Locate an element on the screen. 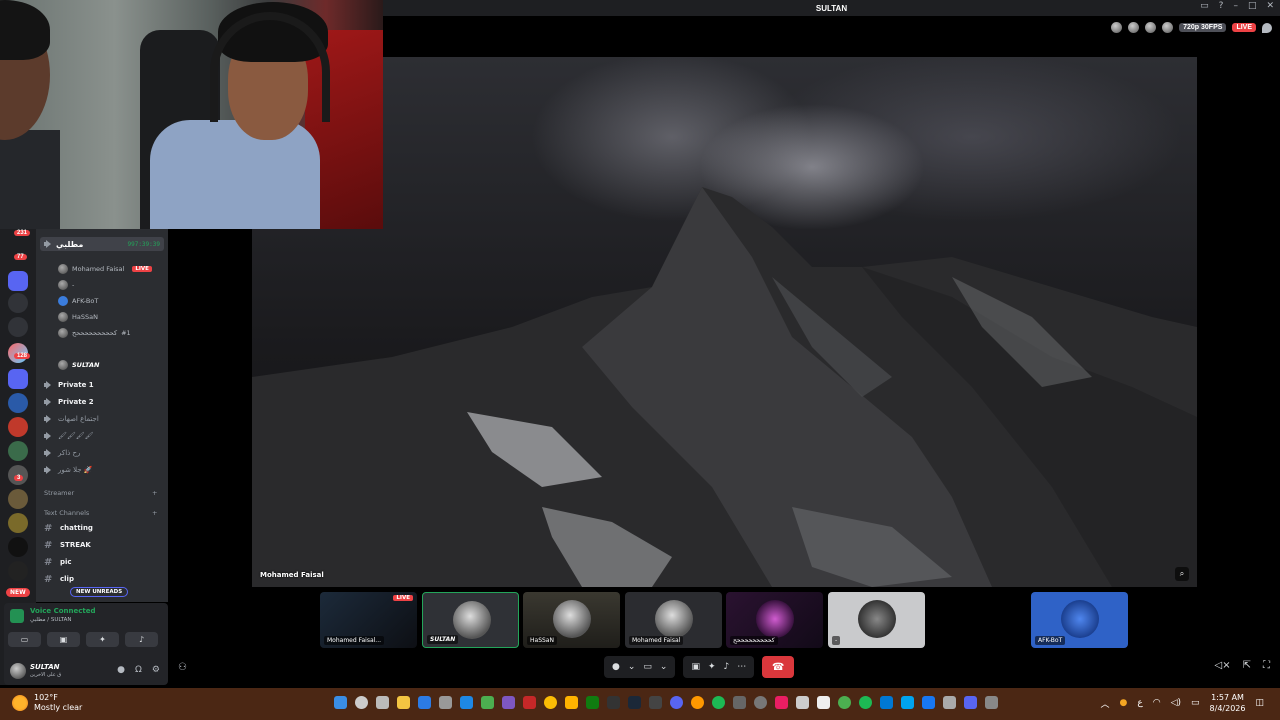 The image size is (1280, 720). category-streamer: Streamer + is located at coordinates (100, 493).